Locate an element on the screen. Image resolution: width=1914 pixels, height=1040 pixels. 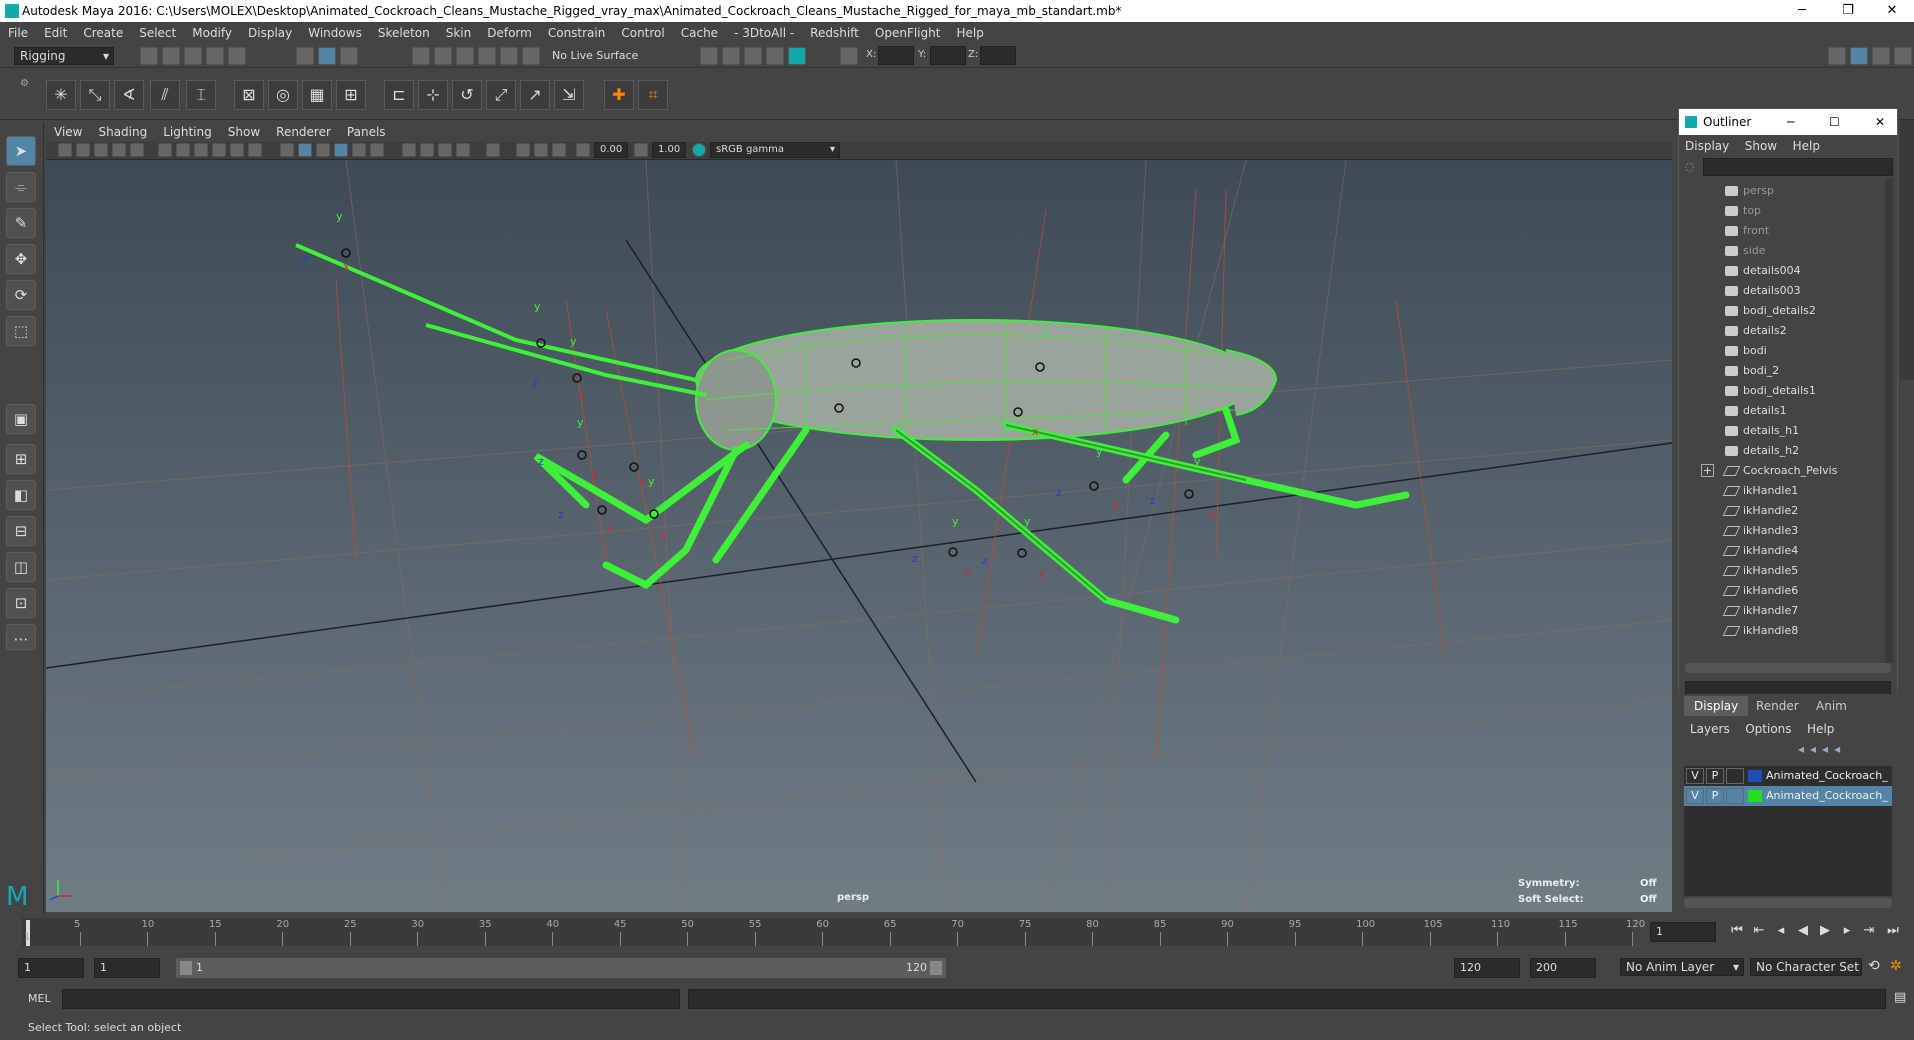
command-language: MEL is located at coordinates (39, 998).